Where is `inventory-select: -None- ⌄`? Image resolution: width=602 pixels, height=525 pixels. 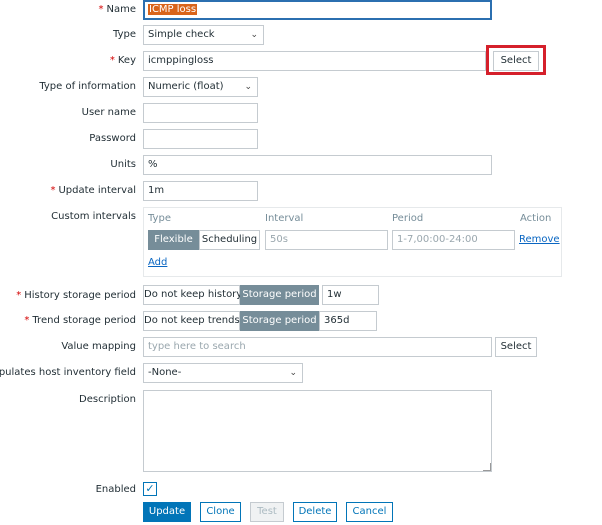 inventory-select: -None- ⌄ is located at coordinates (223, 373).